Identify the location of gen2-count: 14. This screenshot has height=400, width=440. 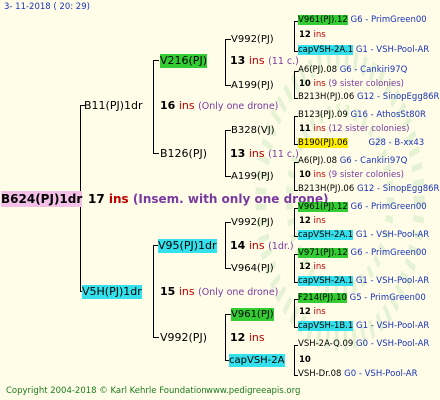
(238, 245).